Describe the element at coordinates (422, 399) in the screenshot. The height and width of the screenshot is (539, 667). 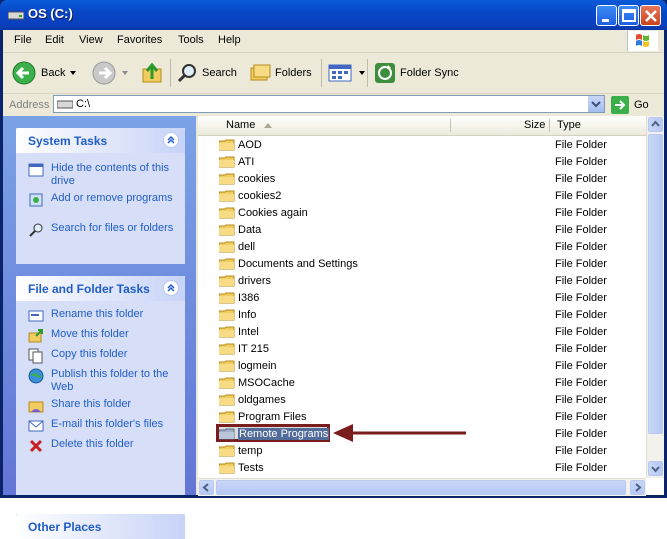
I see `table-row: oldgames File Folder` at that location.